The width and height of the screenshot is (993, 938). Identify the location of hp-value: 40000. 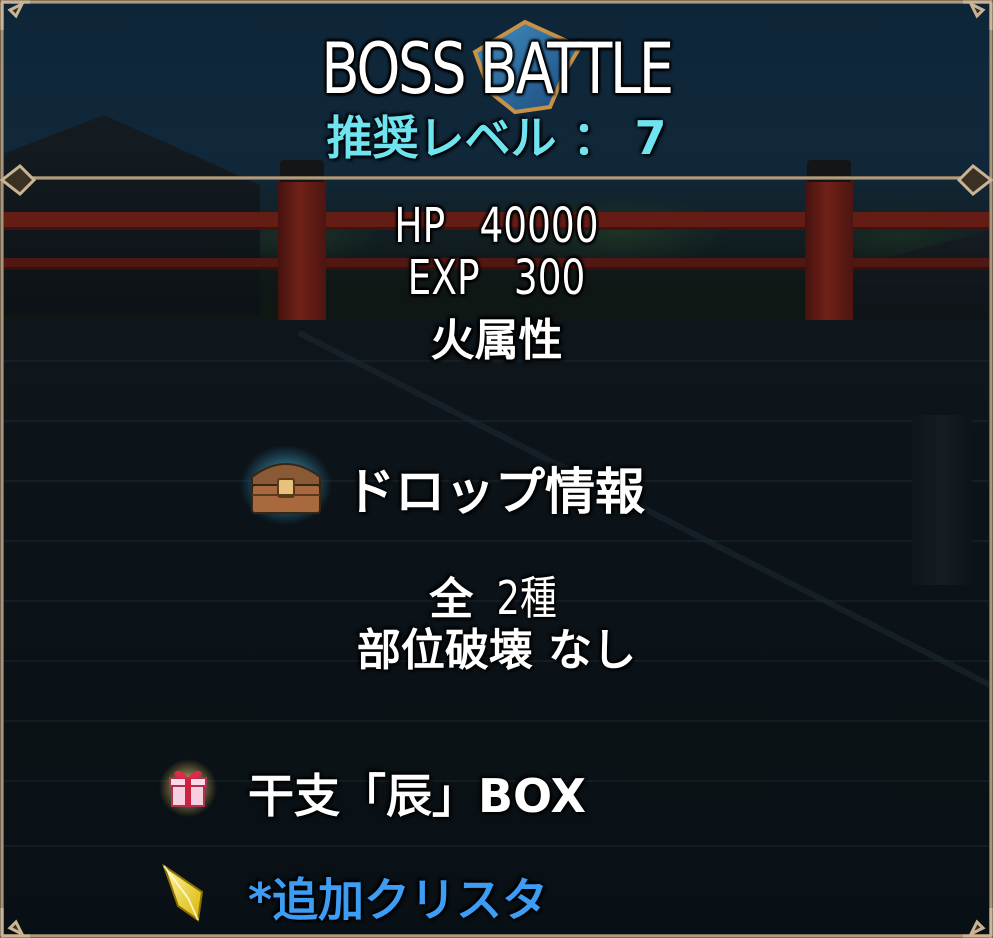
(539, 226).